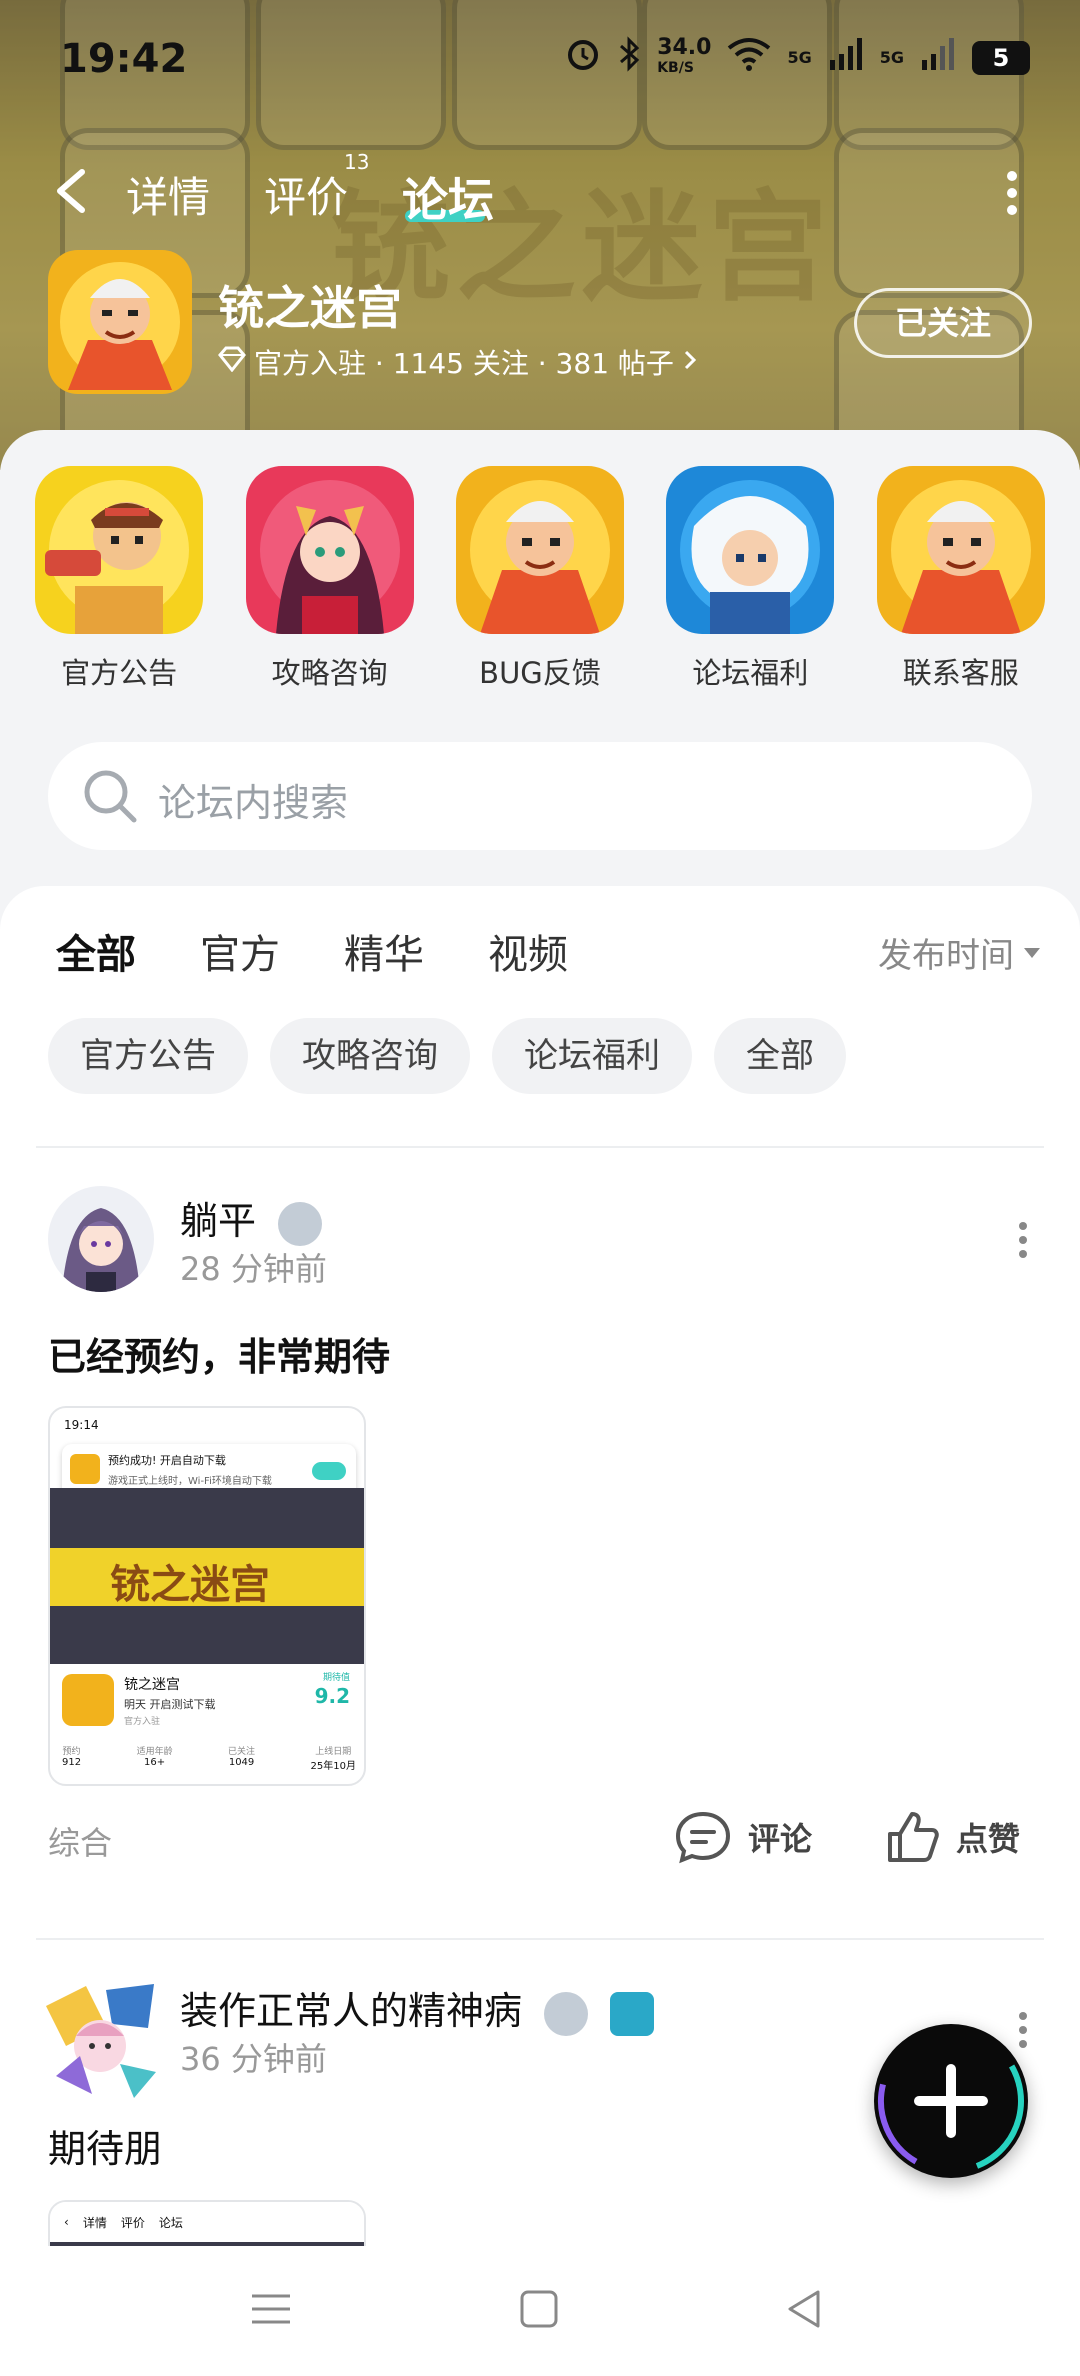 This screenshot has height=2376, width=1080. Describe the element at coordinates (750, 673) in the screenshot. I see `shortcut-label: 论坛福利` at that location.